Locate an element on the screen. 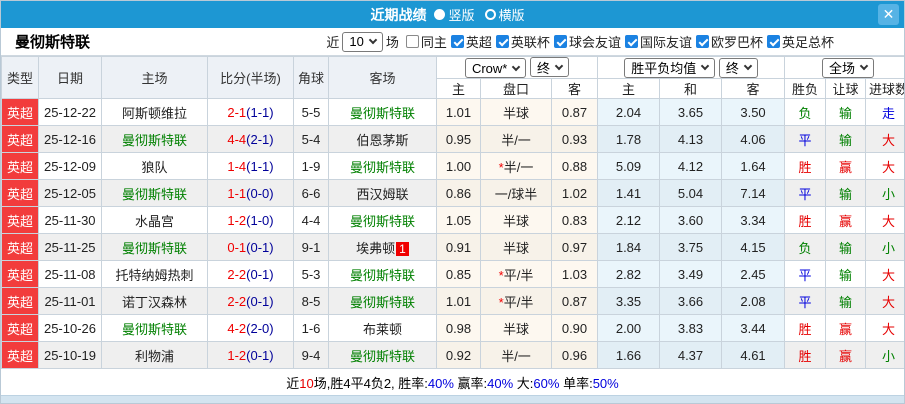  odds-away-cell: 0.97 is located at coordinates (574, 247).